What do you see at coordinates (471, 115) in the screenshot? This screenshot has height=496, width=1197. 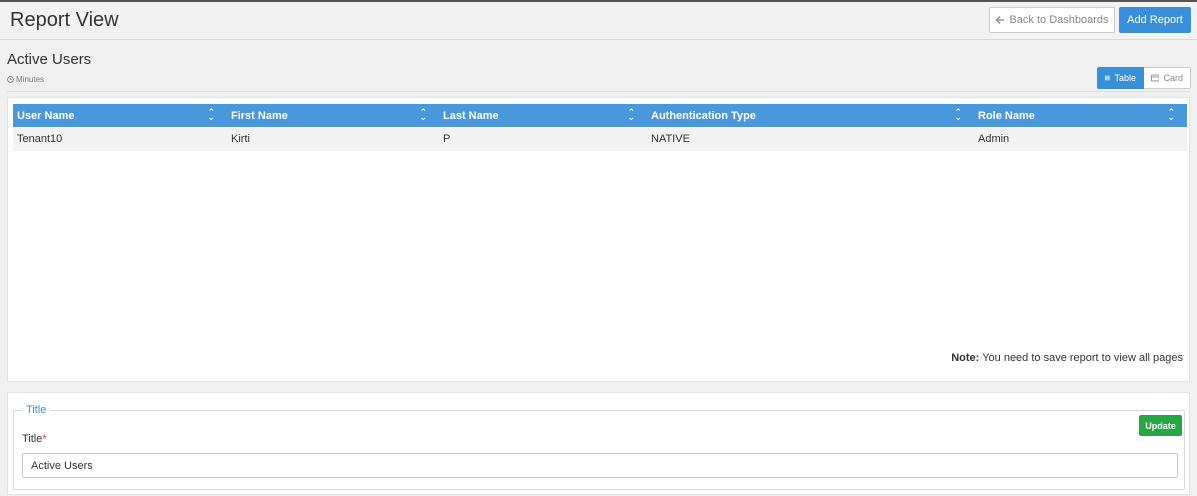 I see `column-header-label: Last Name` at bounding box center [471, 115].